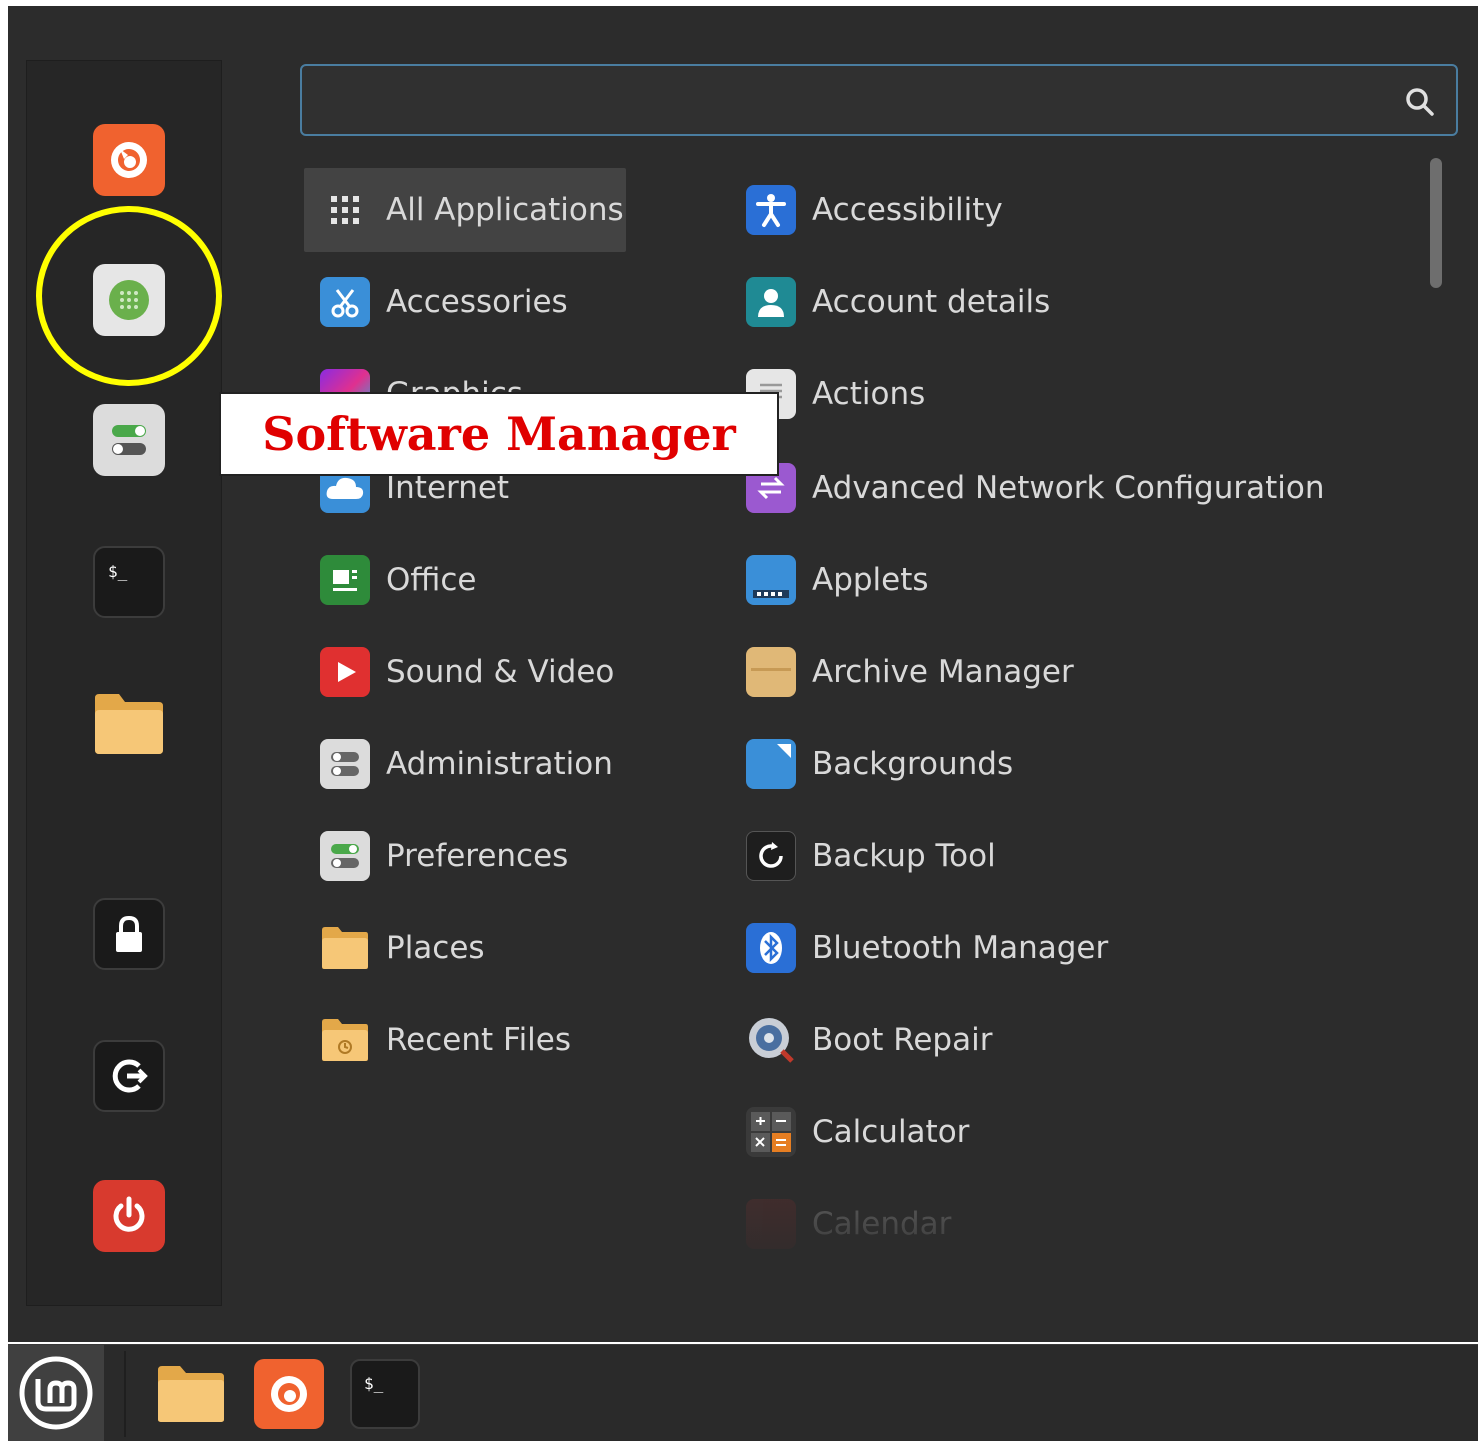  I want to click on category-sound-video: Sound & Video, so click(465, 672).